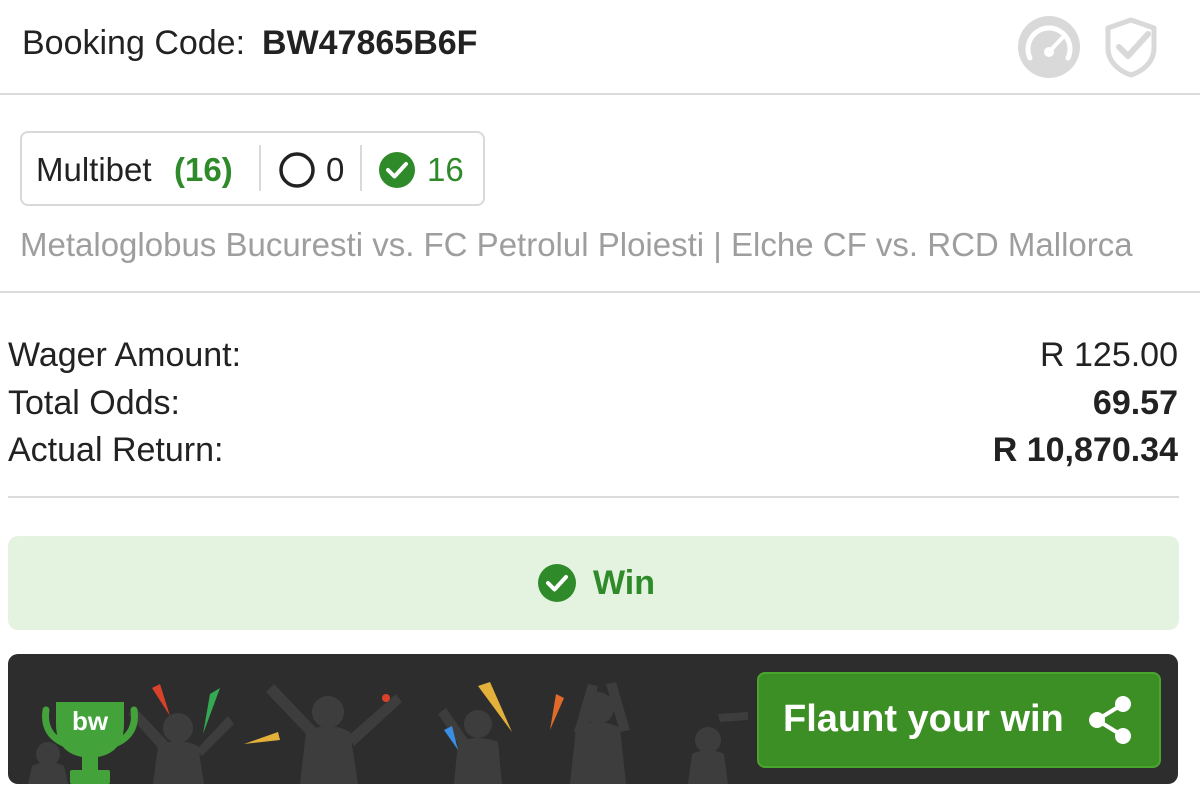 This screenshot has height=805, width=1200. I want to click on wager-amount-value: R 125.00, so click(1109, 355).